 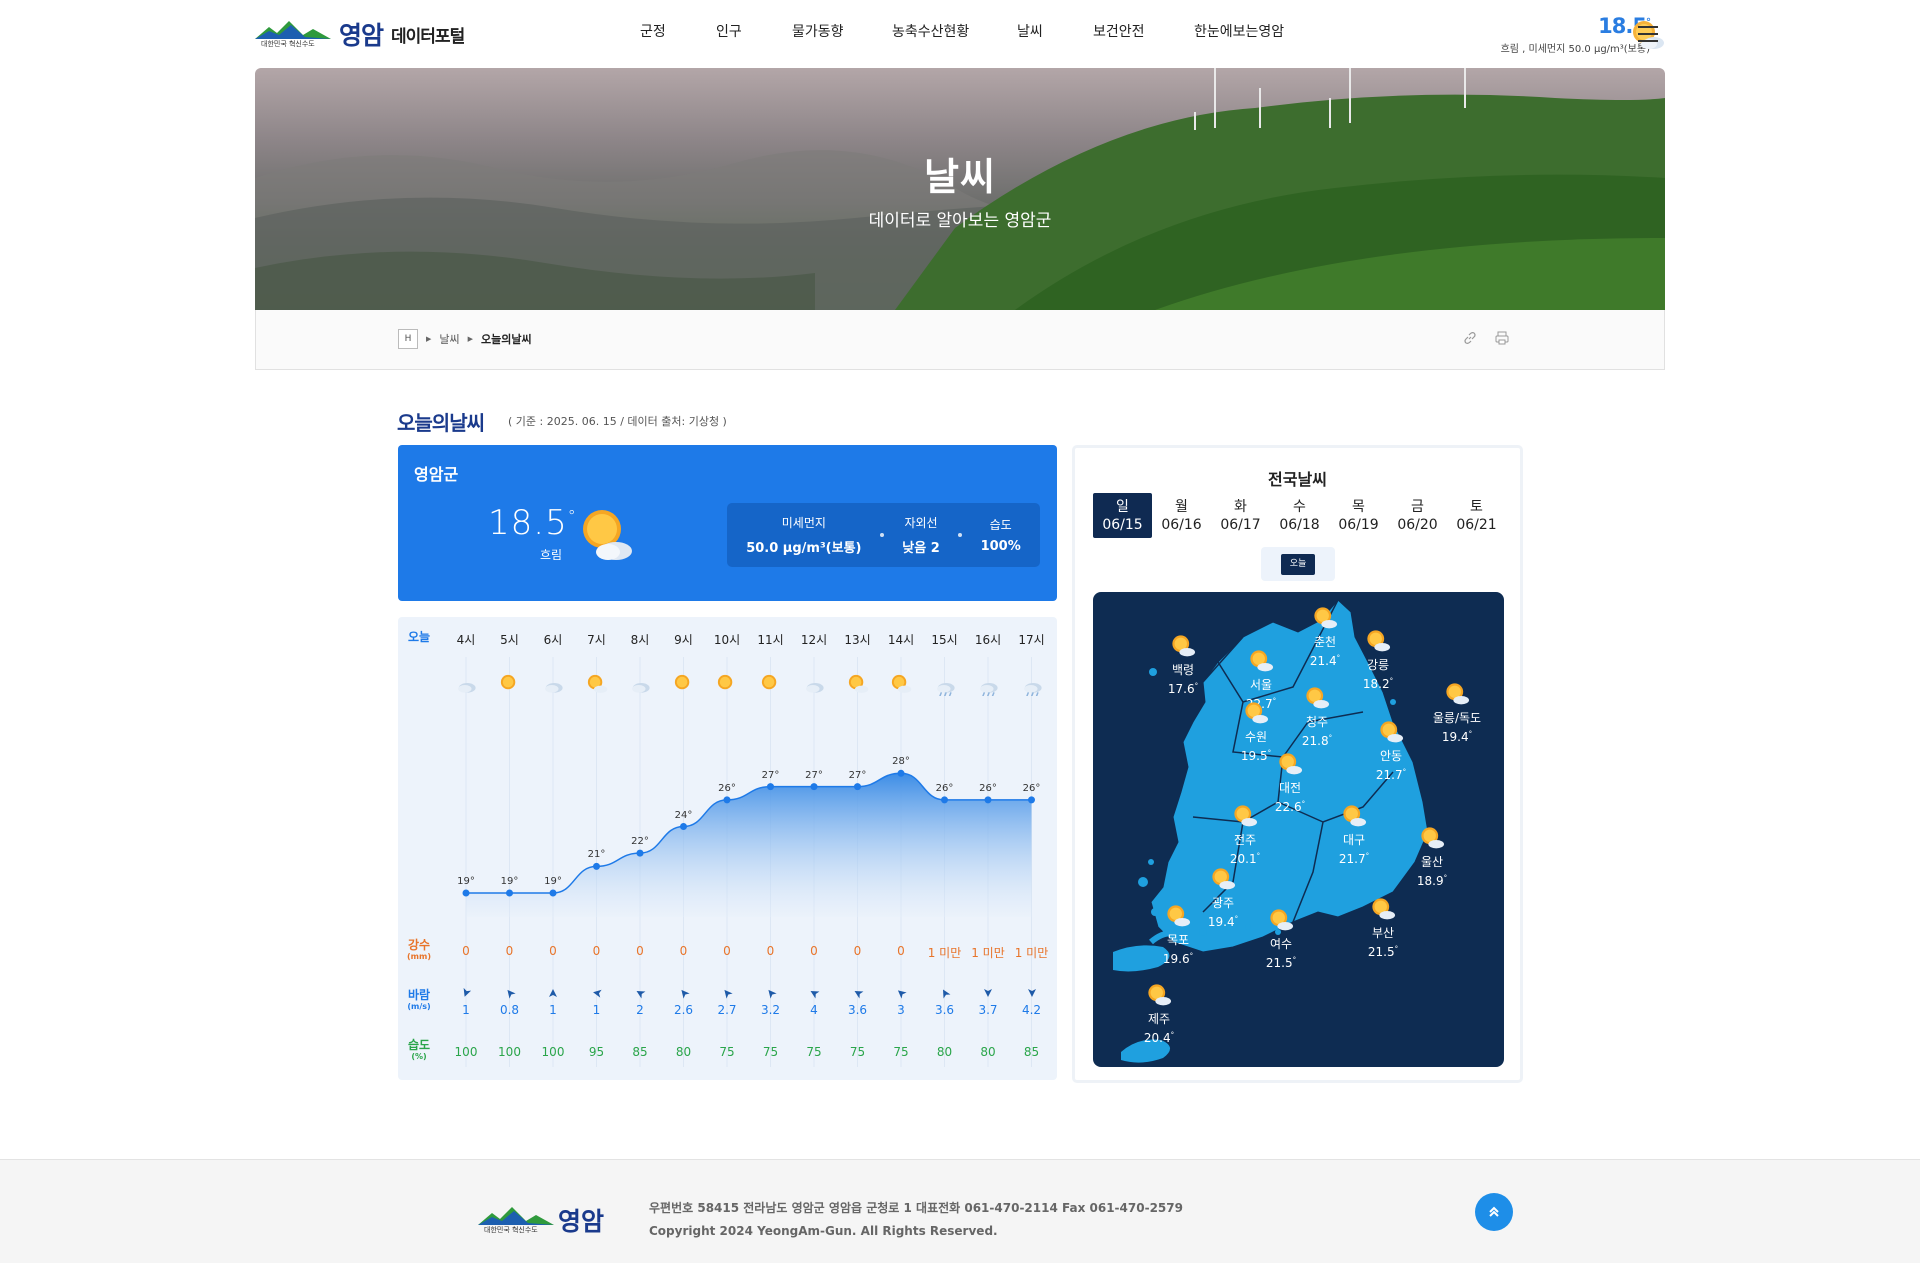 What do you see at coordinates (449, 339) in the screenshot?
I see `breadcrumb-item: 날씨` at bounding box center [449, 339].